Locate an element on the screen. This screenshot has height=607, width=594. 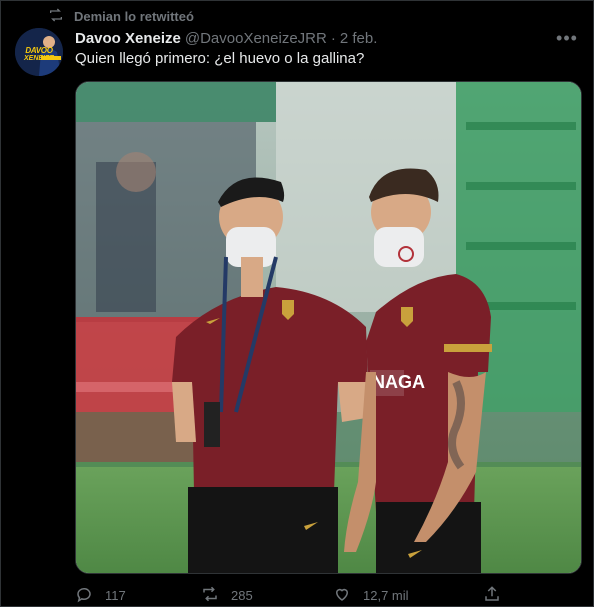
more-options-icon: ••• is located at coordinates (566, 38).